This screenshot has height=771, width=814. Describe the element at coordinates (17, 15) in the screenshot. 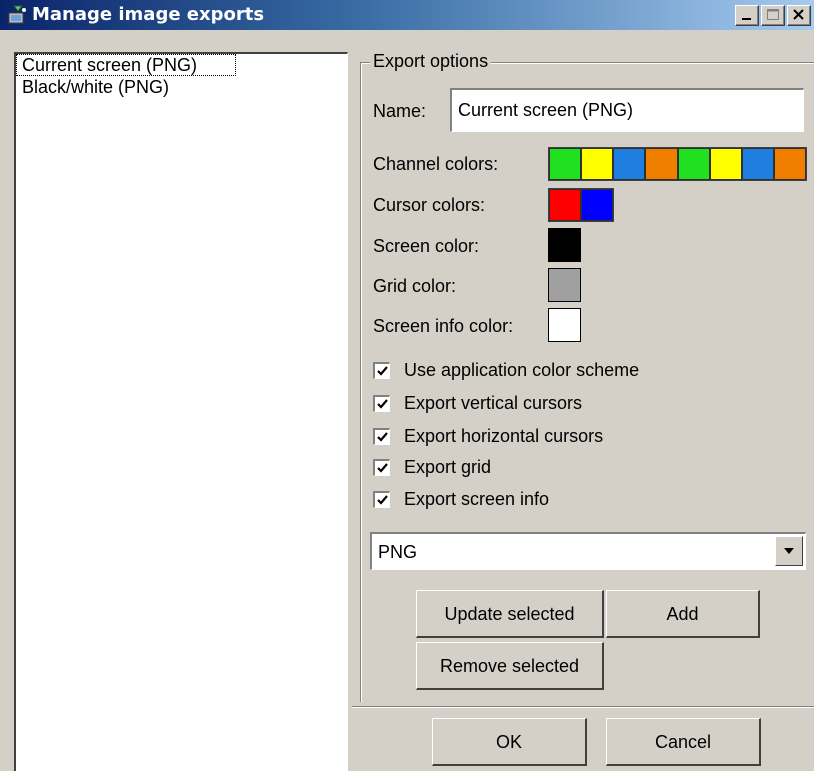

I see `app-icon` at that location.